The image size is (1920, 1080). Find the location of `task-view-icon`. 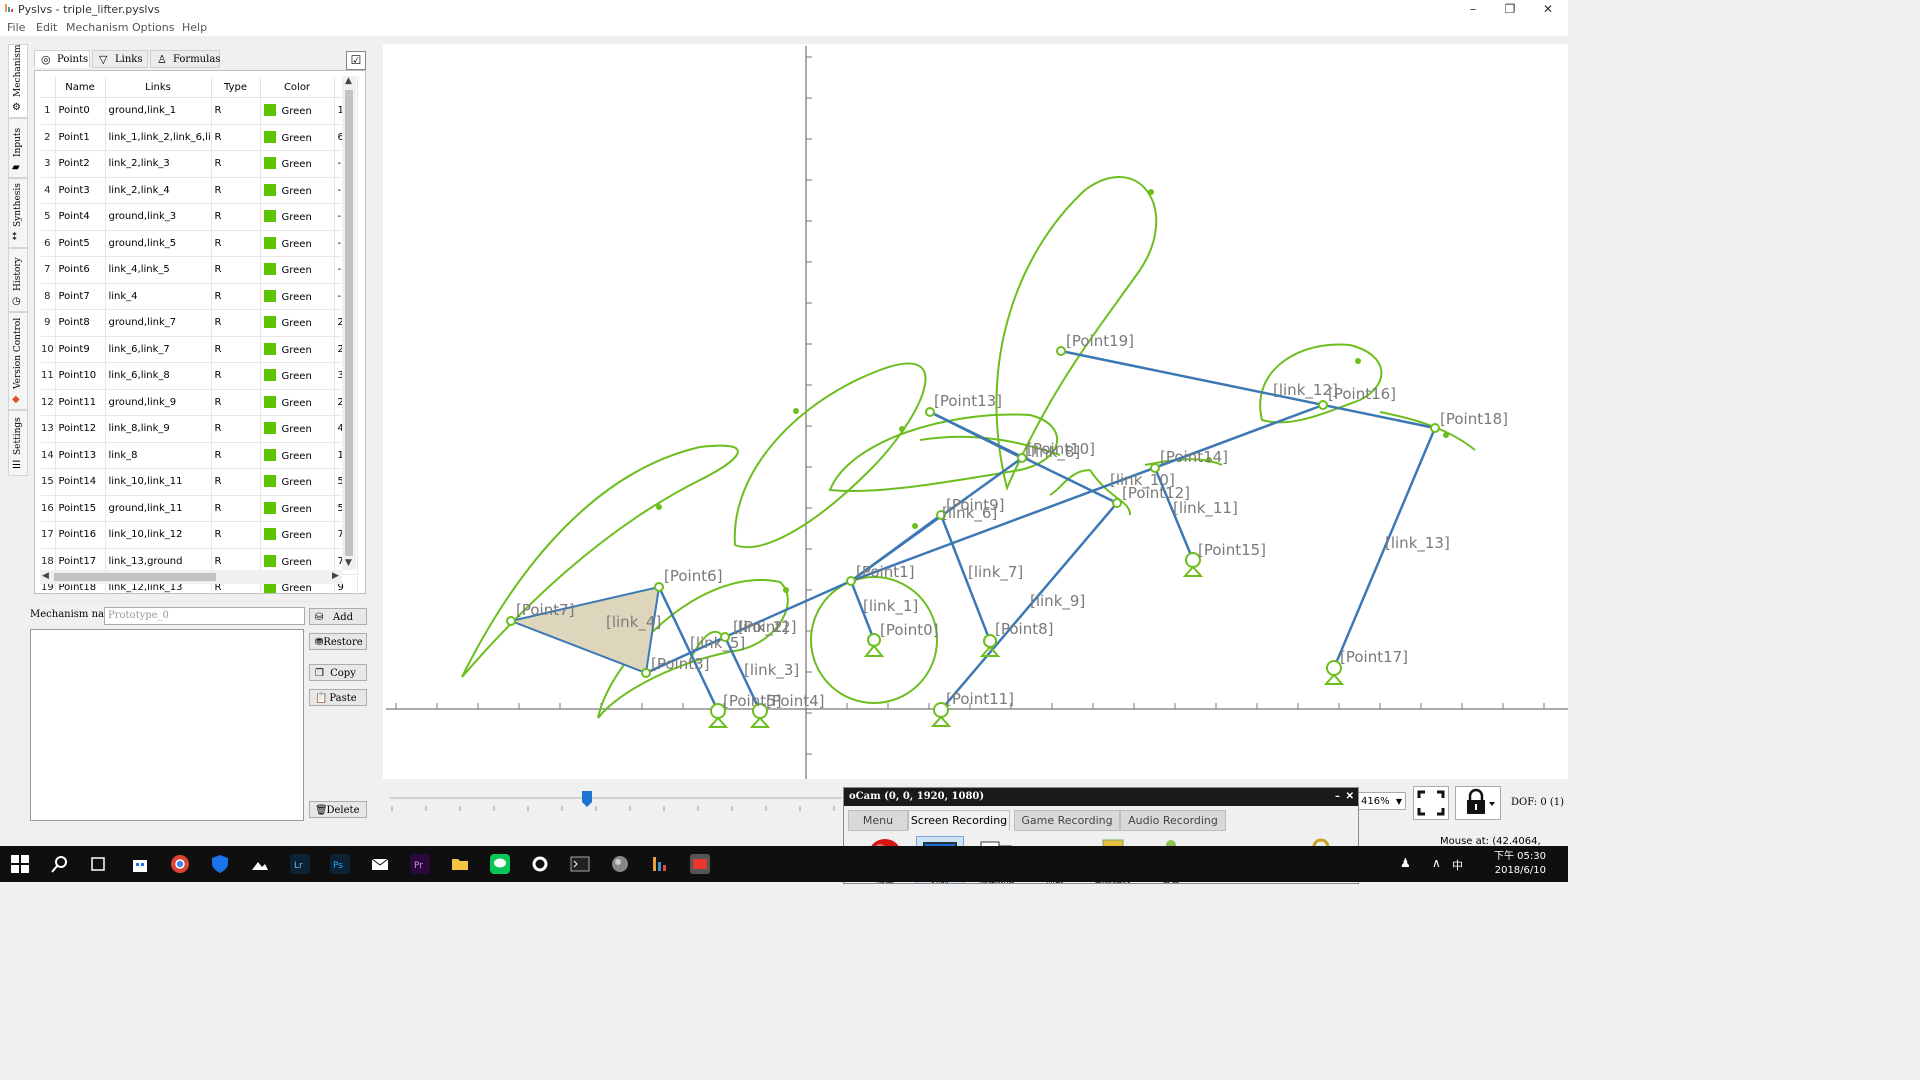

task-view-icon is located at coordinates (98, 864).